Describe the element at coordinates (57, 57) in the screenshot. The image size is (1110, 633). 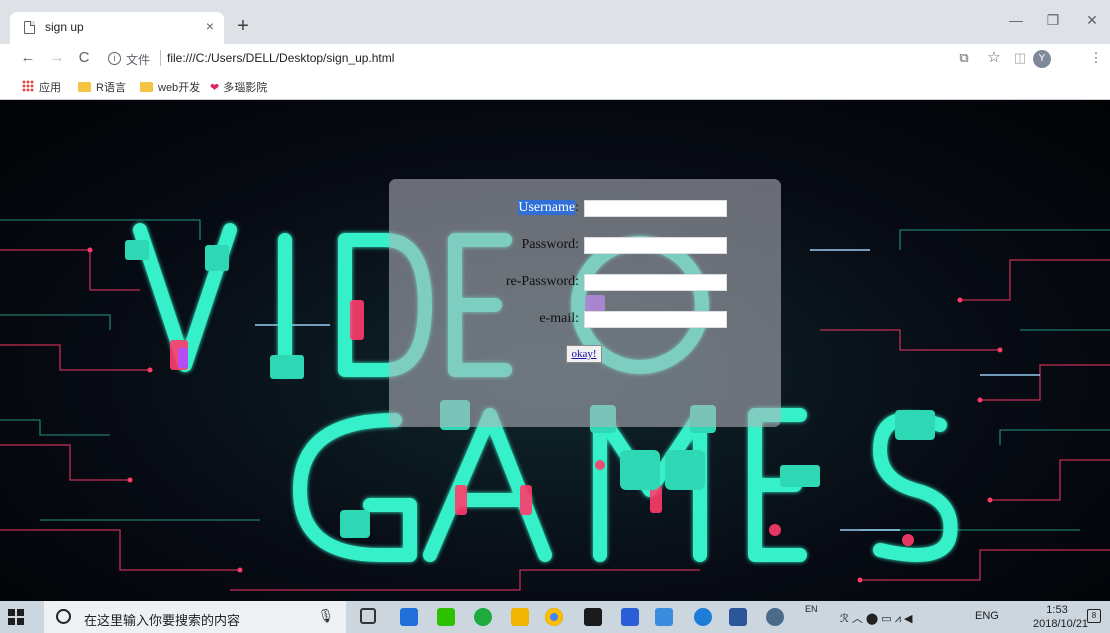
I see `forward-button: →` at that location.